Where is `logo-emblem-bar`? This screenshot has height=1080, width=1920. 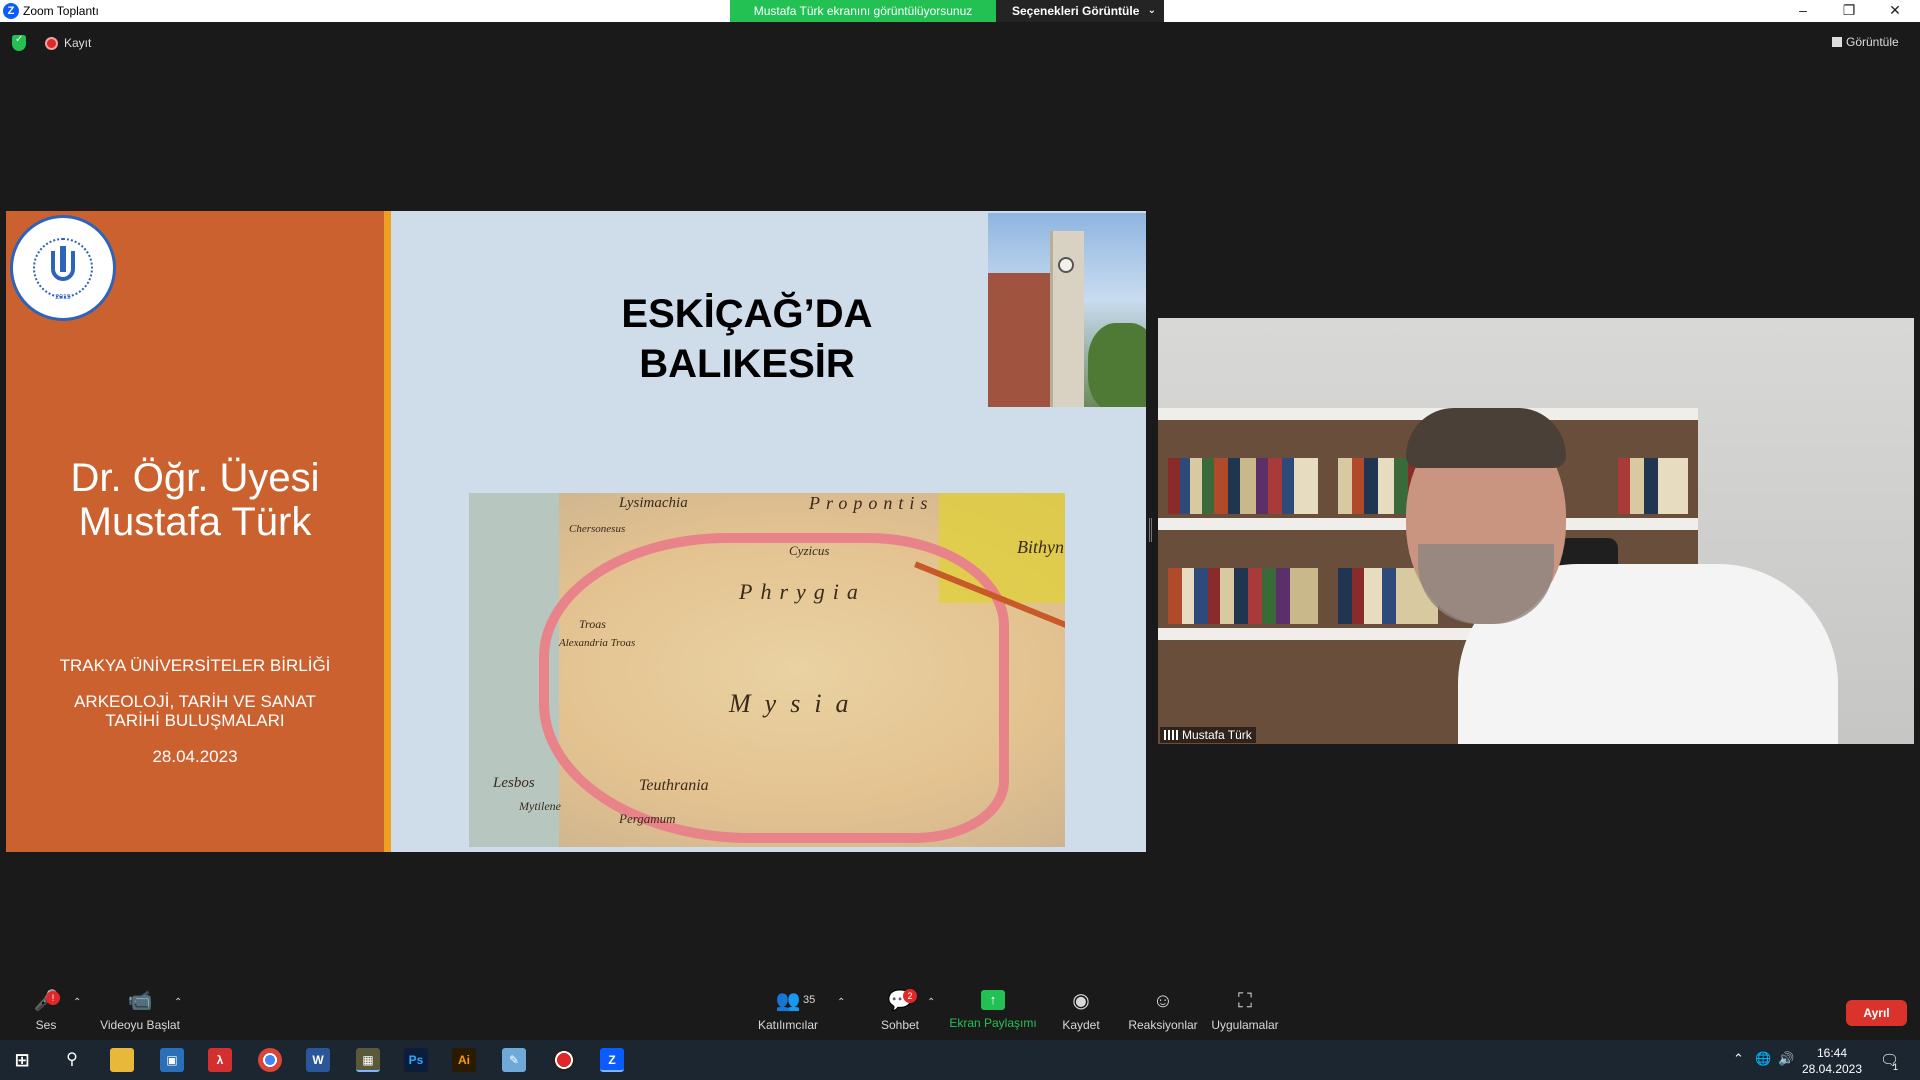 logo-emblem-bar is located at coordinates (63, 259).